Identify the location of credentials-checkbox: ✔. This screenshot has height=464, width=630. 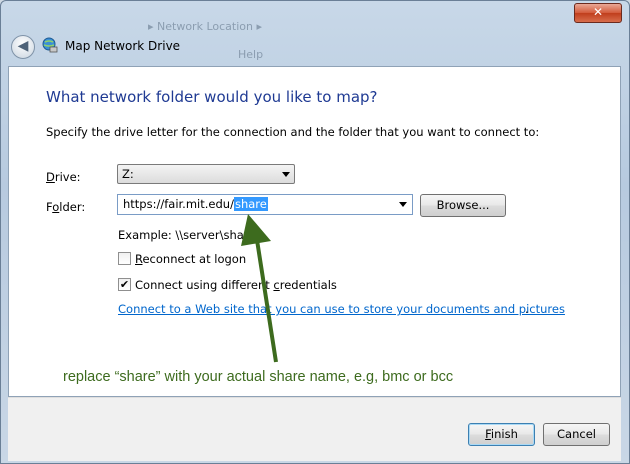
(124, 284).